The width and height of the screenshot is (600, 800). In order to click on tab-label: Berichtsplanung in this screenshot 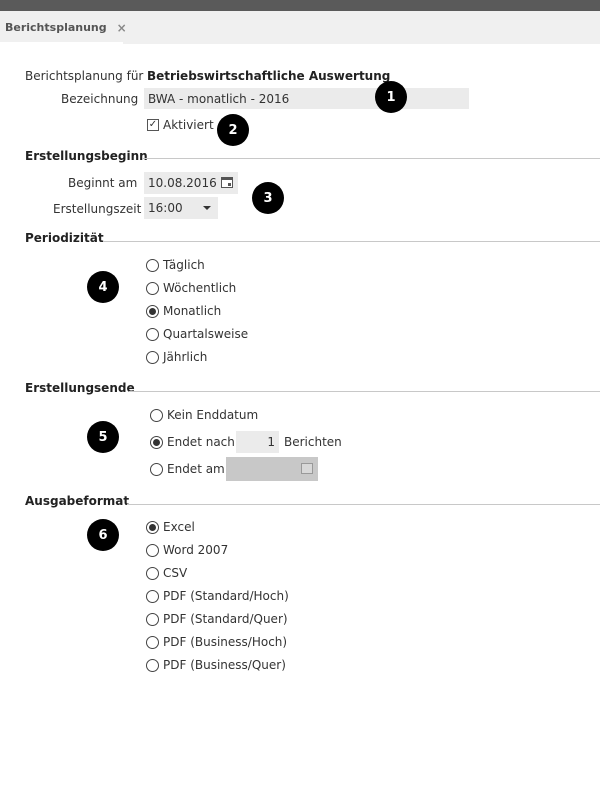, I will do `click(56, 27)`.